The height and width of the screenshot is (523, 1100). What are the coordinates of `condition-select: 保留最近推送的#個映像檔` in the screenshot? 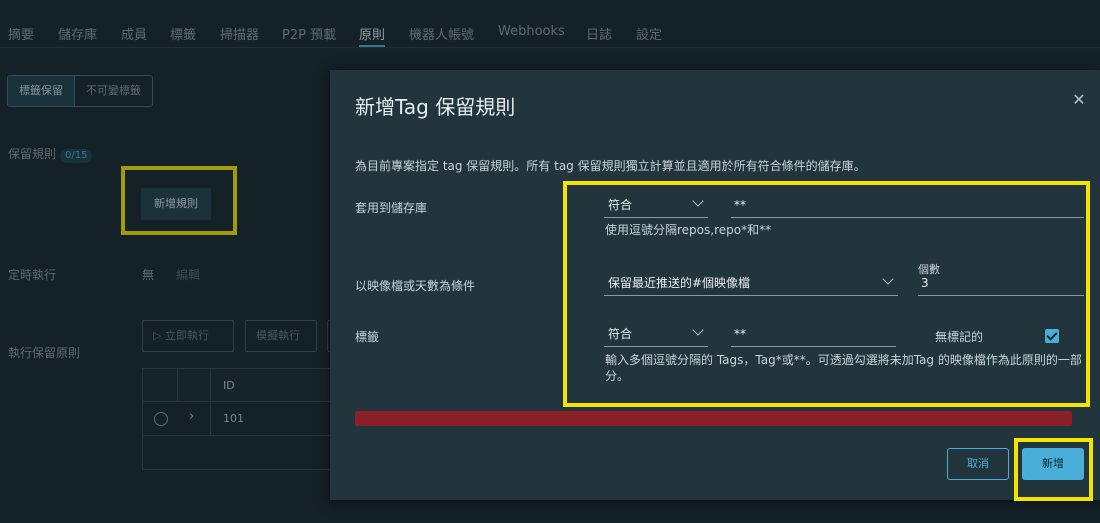 It's located at (751, 284).